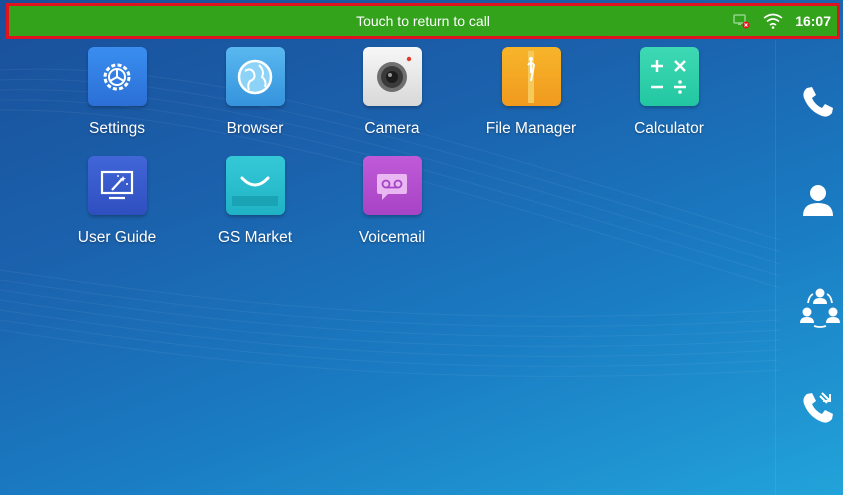 The width and height of the screenshot is (843, 495). I want to click on status-icons: 16:07, so click(782, 21).